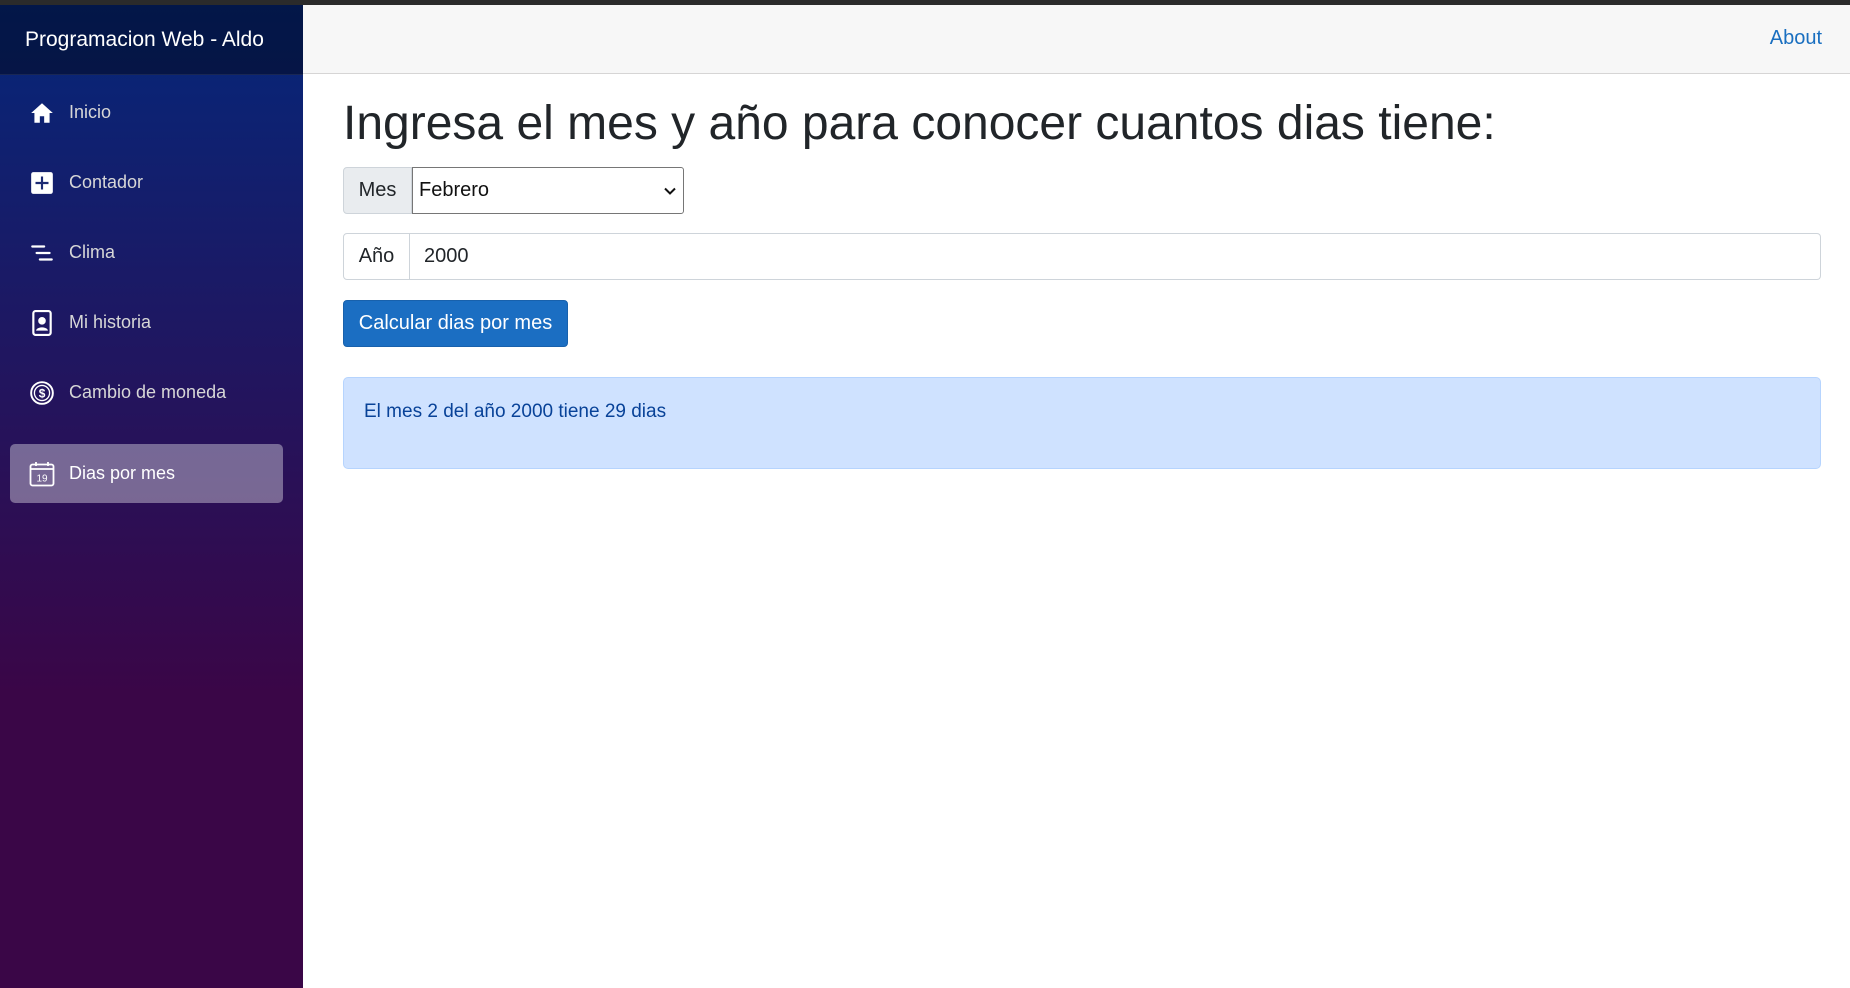  I want to click on calcular-button: Calcular dias por mes, so click(455, 323).